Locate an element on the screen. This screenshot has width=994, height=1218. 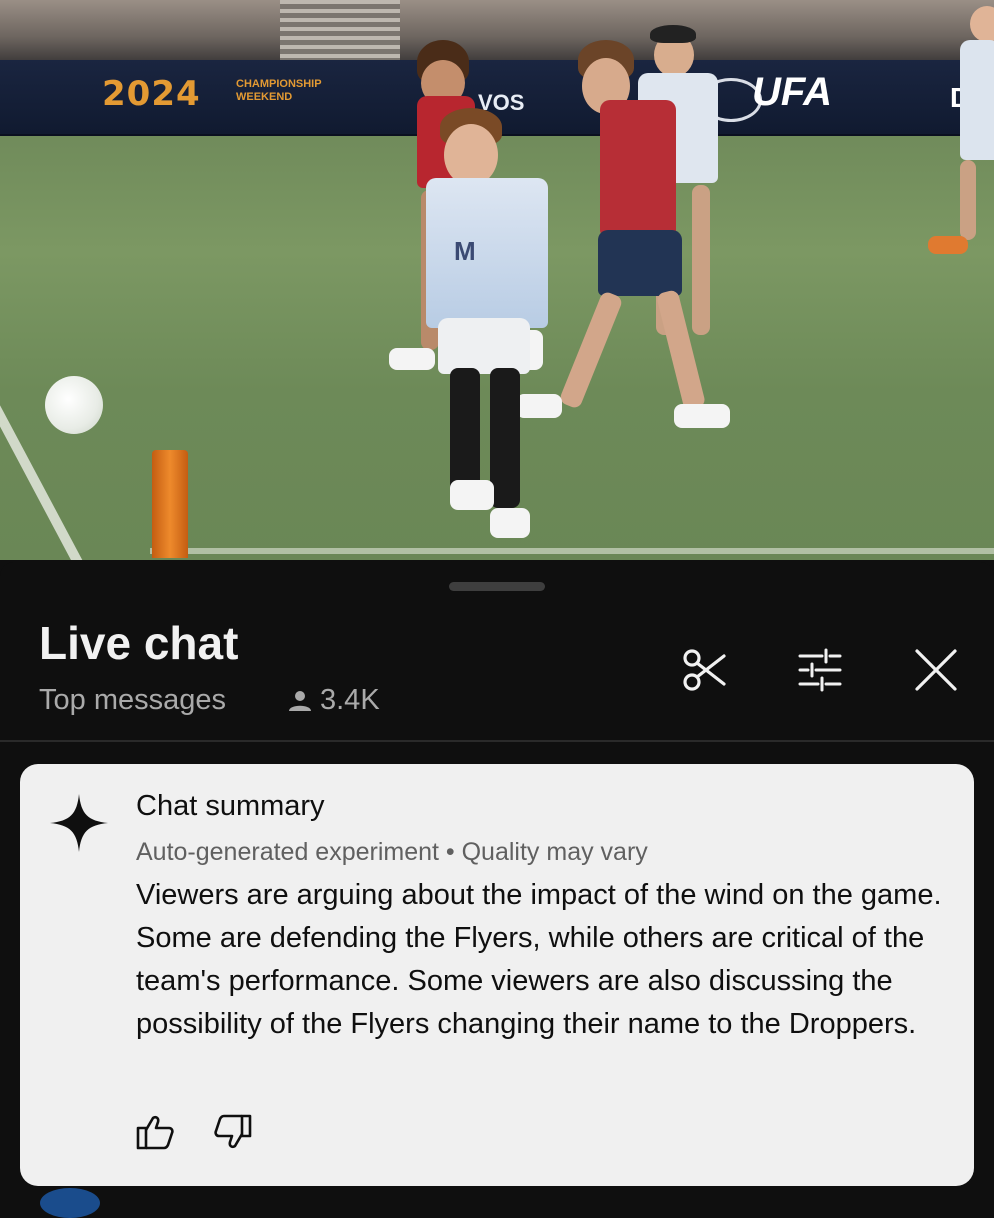
thumbs-up-icon is located at coordinates (155, 1132).